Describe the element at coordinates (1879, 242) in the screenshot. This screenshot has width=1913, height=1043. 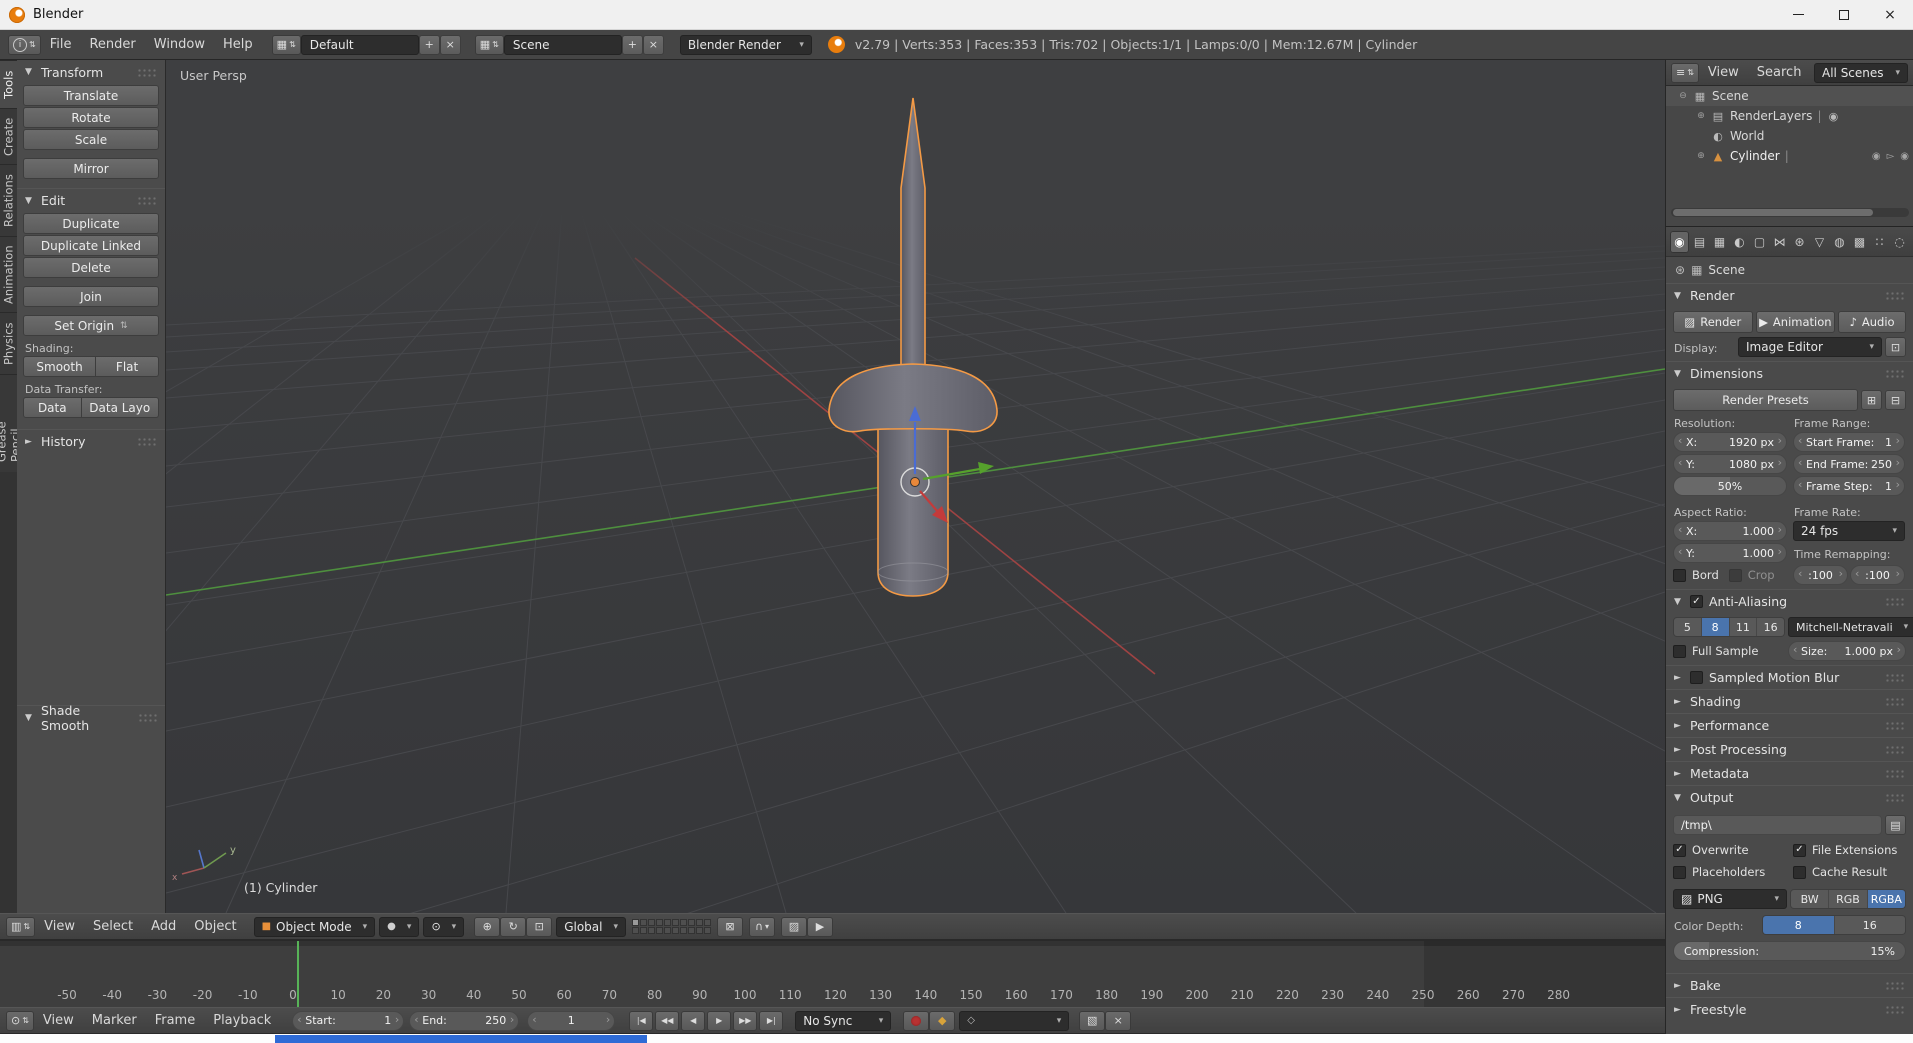
I see `properties-tab-particles: ∷` at that location.